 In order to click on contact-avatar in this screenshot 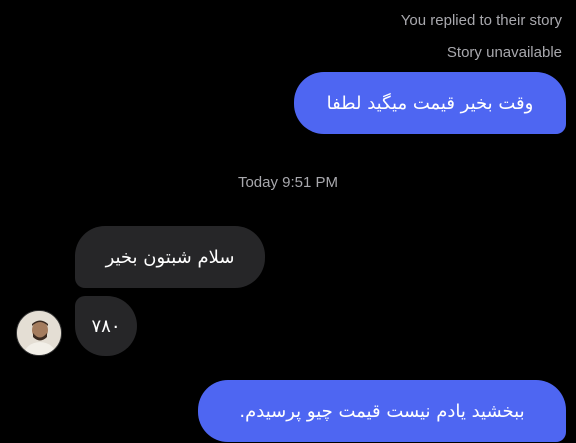, I will do `click(39, 333)`.